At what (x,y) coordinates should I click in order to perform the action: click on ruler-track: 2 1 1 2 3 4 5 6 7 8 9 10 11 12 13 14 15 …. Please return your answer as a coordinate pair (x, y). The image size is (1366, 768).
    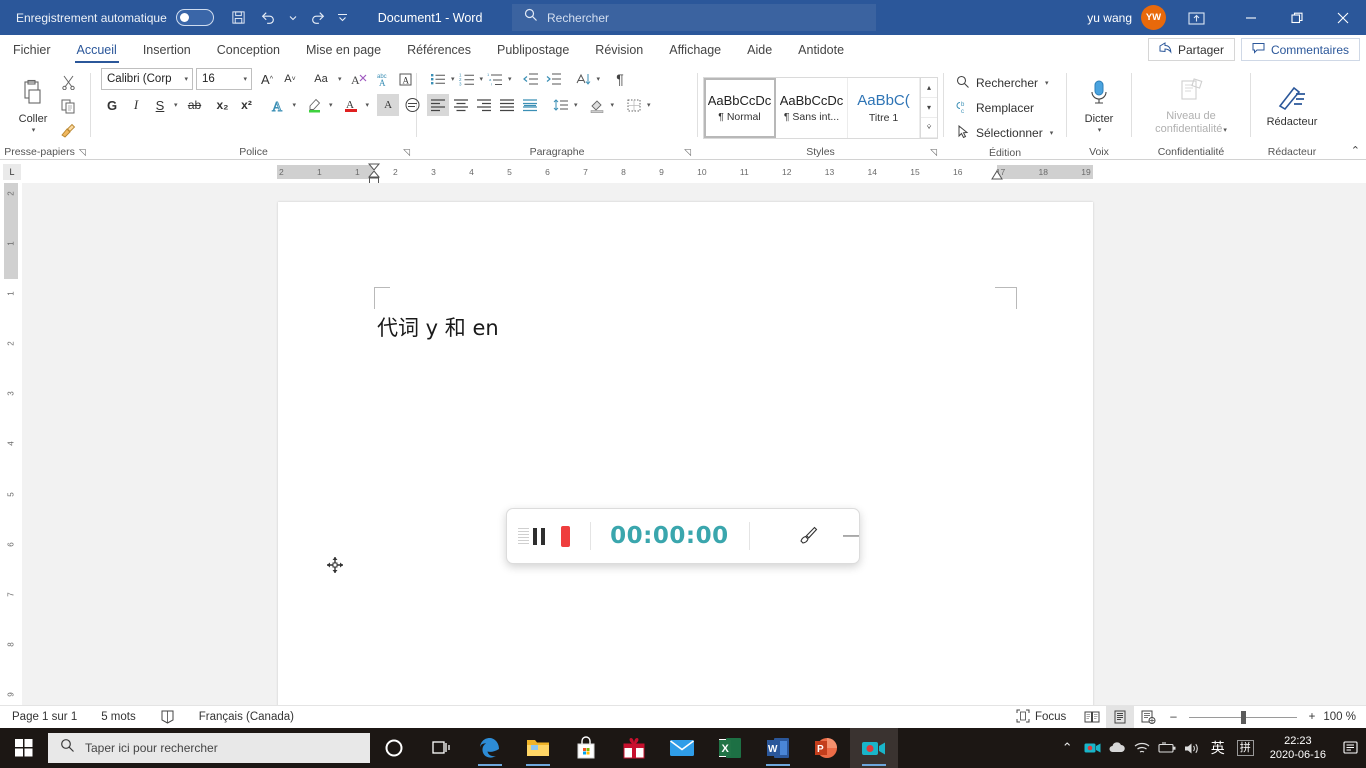
    Looking at the image, I should click on (685, 174).